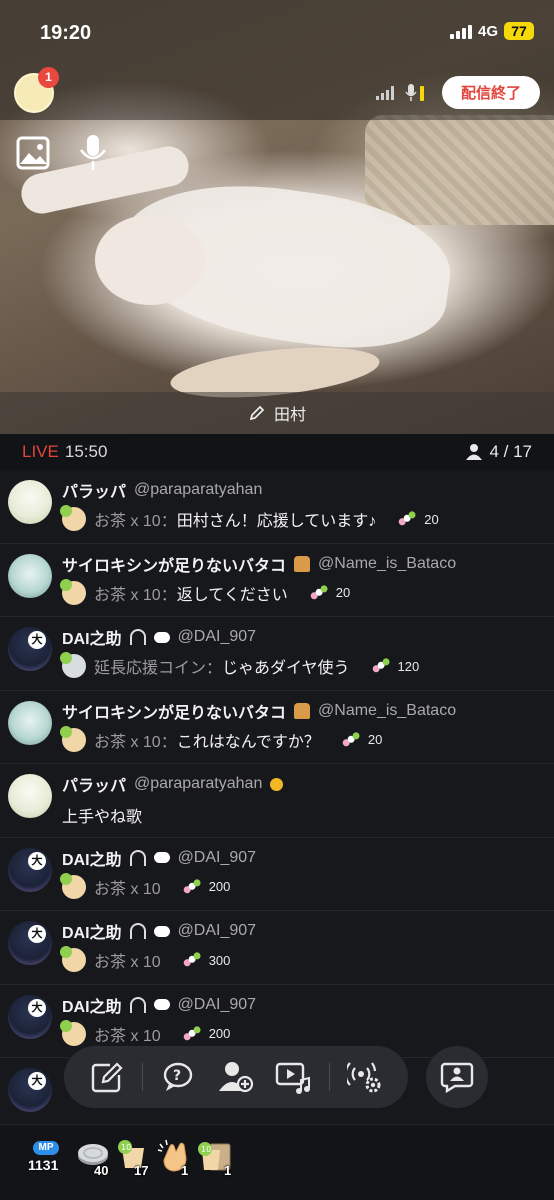 This screenshot has height=1200, width=554. I want to click on microphone-icon, so click(93, 153).